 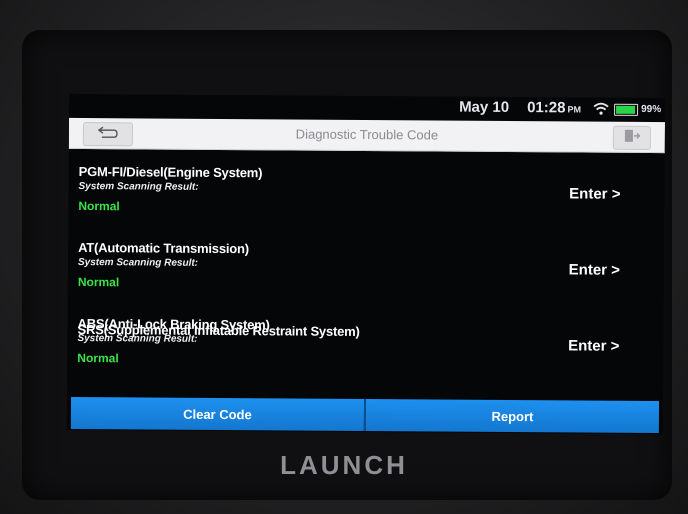 I want to click on battery-icon, so click(x=626, y=109).